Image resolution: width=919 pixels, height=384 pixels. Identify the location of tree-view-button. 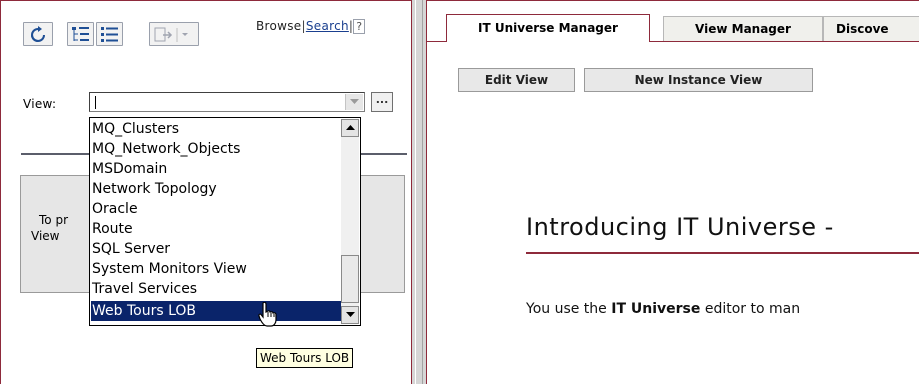
(80, 34).